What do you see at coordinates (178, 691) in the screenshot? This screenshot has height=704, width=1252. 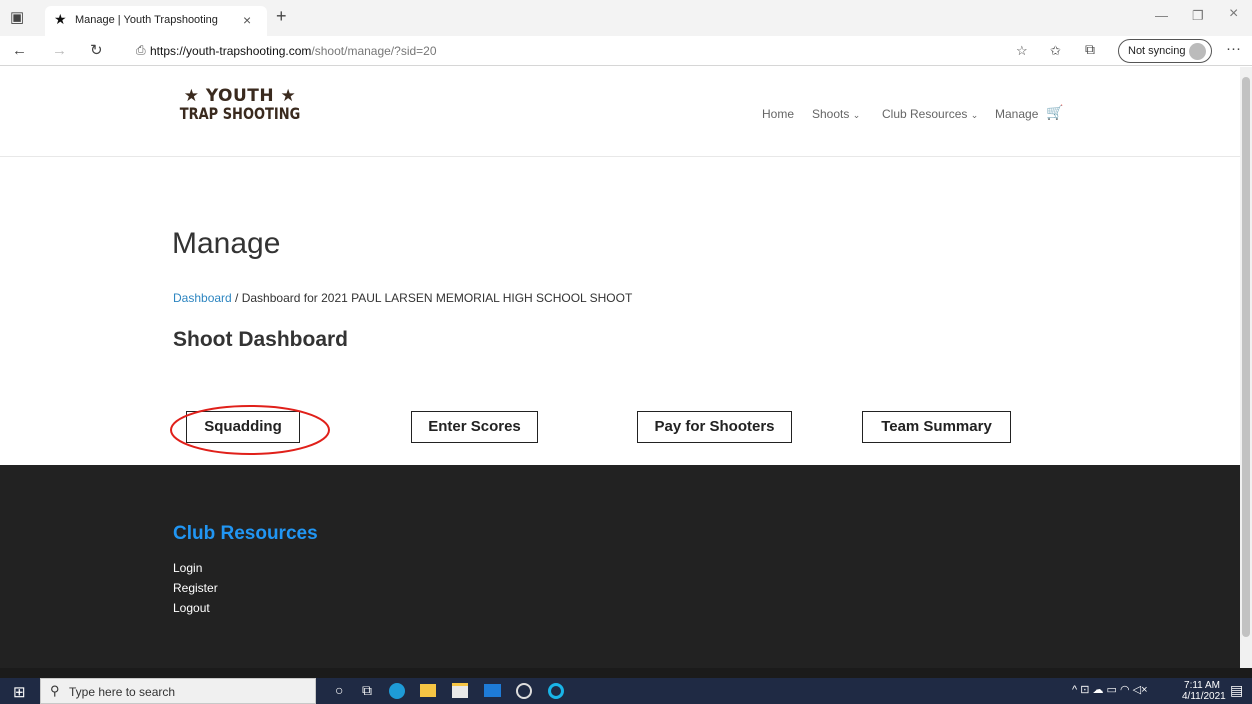 I see `taskbar-search-box: ⚲ Type here to search` at bounding box center [178, 691].